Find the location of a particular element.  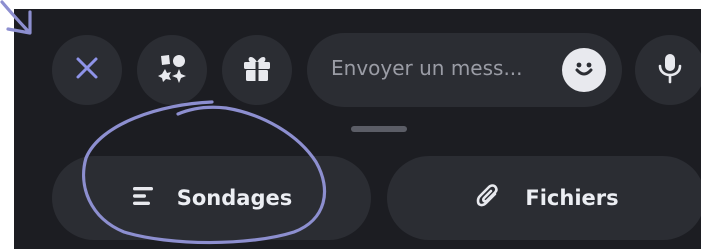

apps-button is located at coordinates (172, 70).